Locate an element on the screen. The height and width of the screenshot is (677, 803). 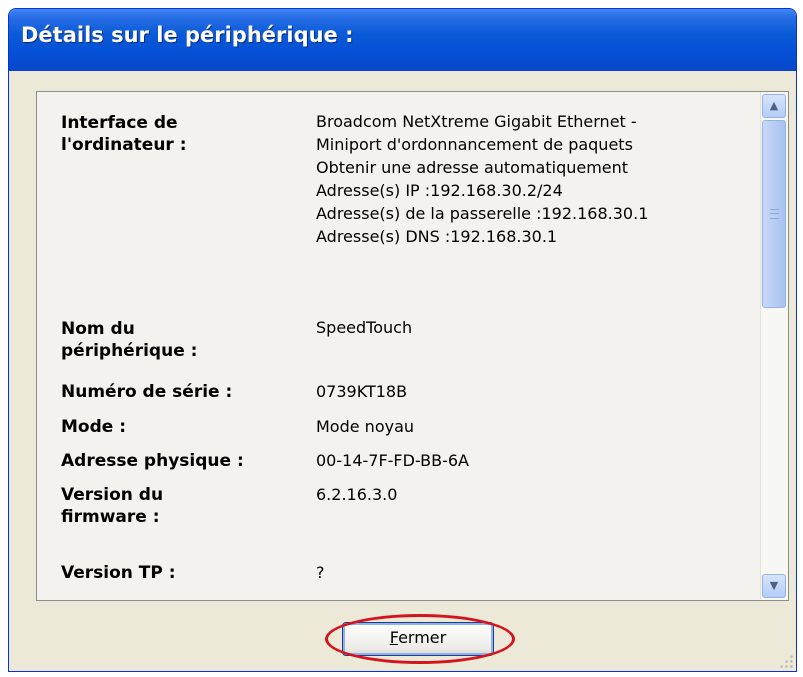
scroll-down-button: ▼ is located at coordinates (774, 586).